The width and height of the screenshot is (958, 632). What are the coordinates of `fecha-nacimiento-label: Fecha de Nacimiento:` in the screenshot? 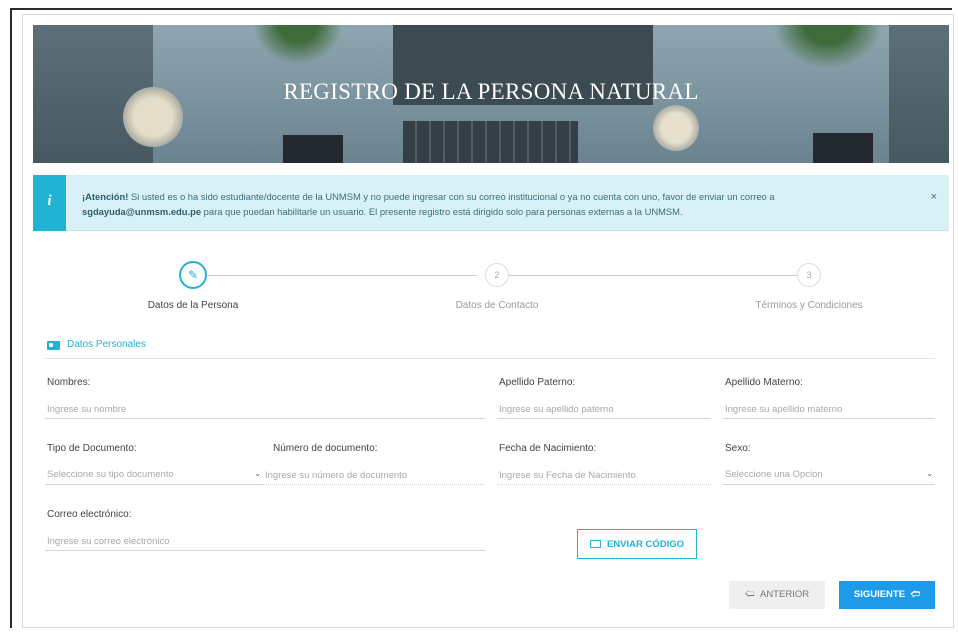 It's located at (548, 448).